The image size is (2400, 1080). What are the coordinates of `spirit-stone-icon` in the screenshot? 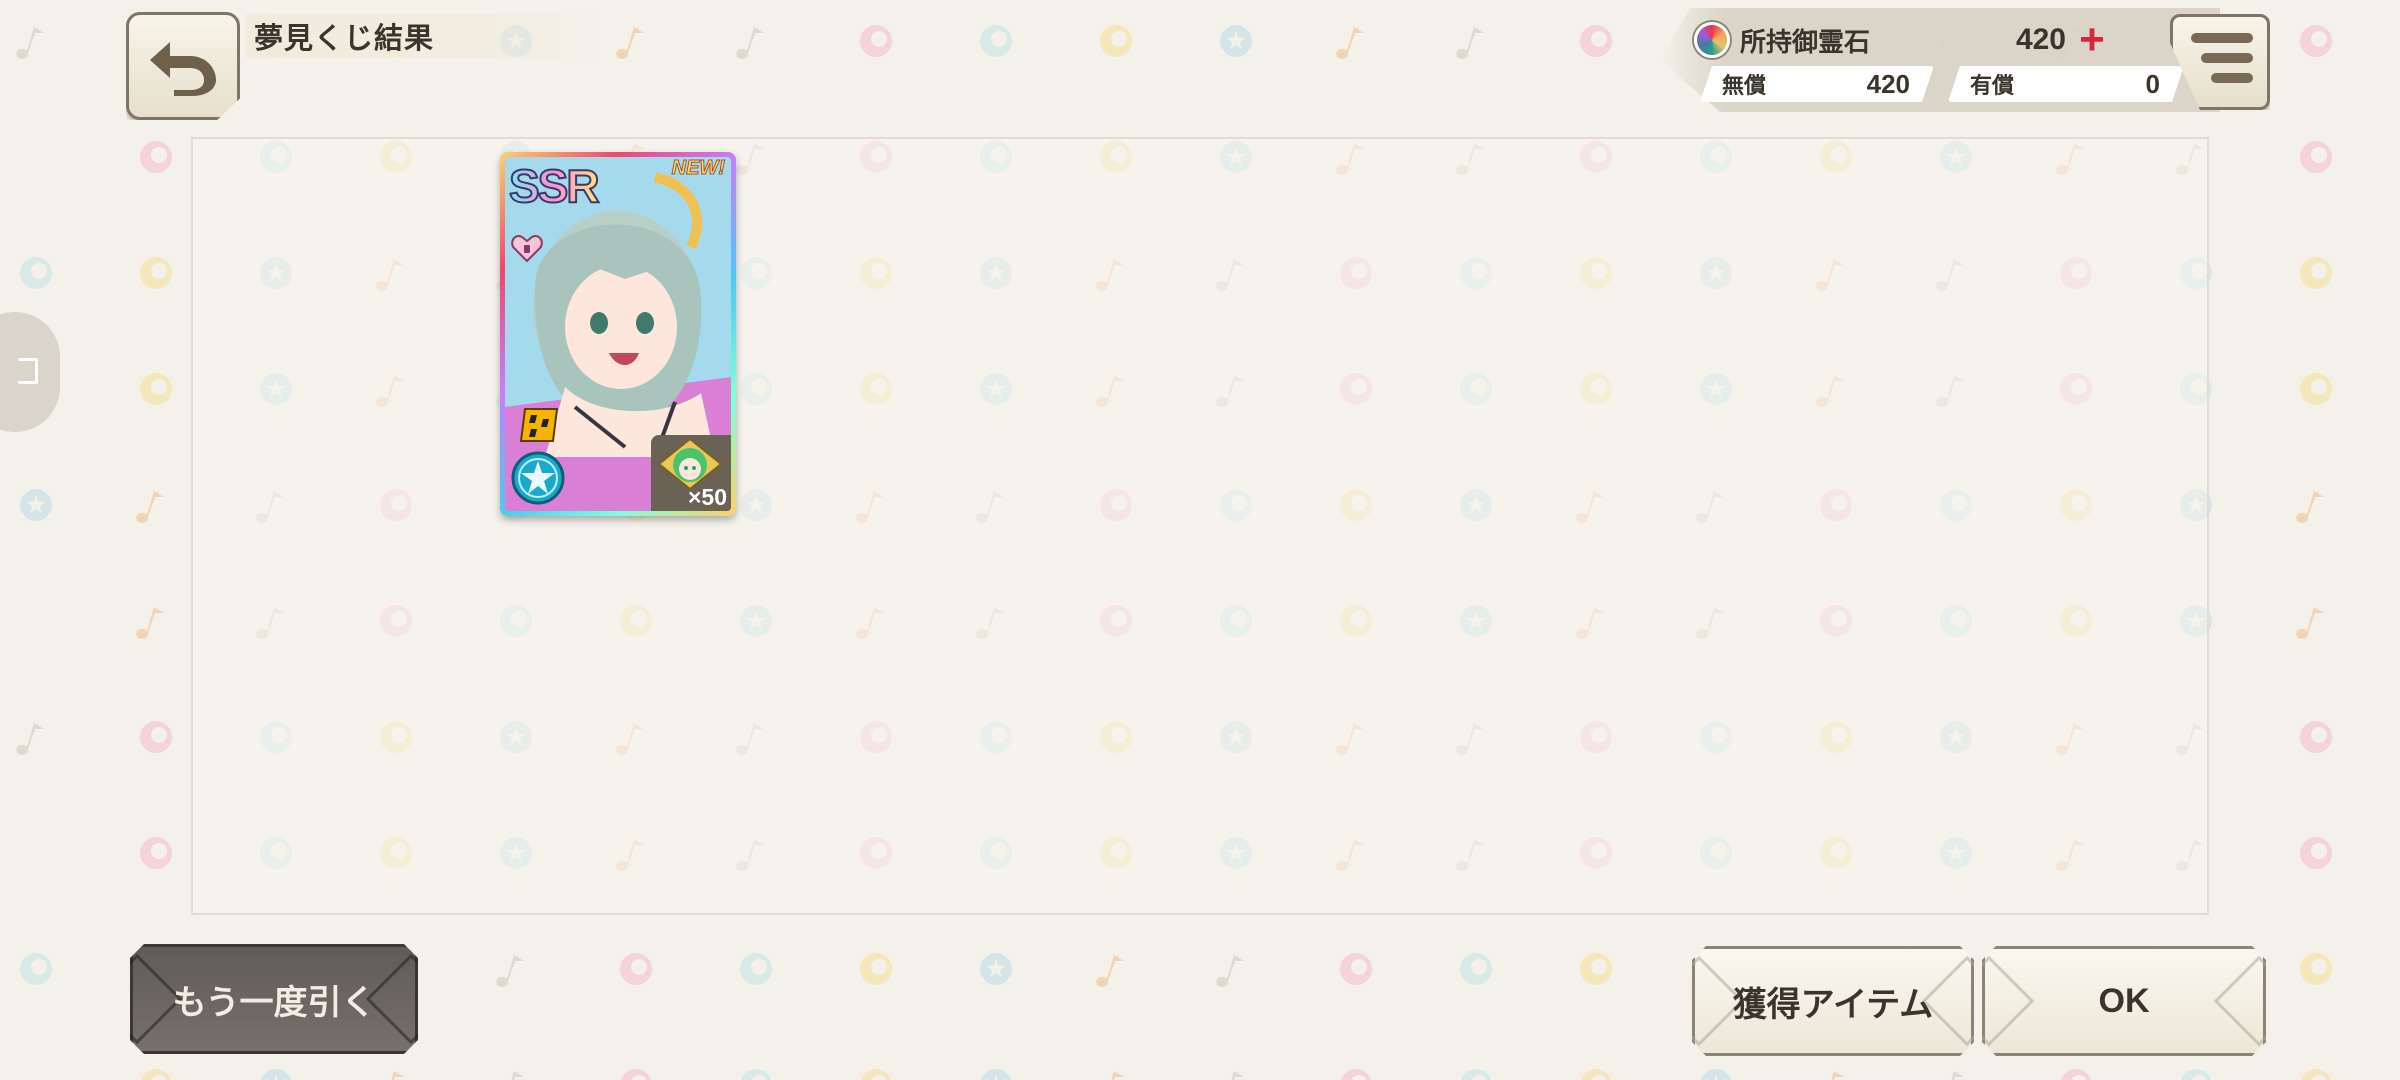 It's located at (1712, 40).